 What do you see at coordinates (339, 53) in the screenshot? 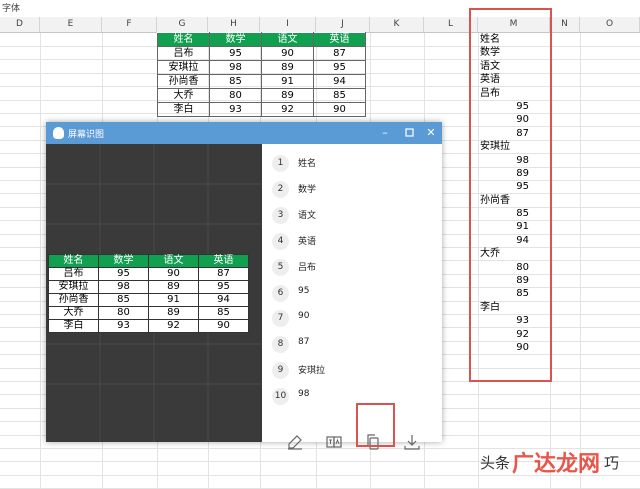
I see `source-table-cell: 87` at bounding box center [339, 53].